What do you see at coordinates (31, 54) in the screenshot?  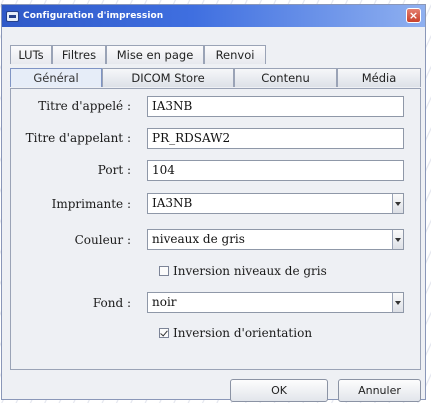 I see `tab-luts: LUTs` at bounding box center [31, 54].